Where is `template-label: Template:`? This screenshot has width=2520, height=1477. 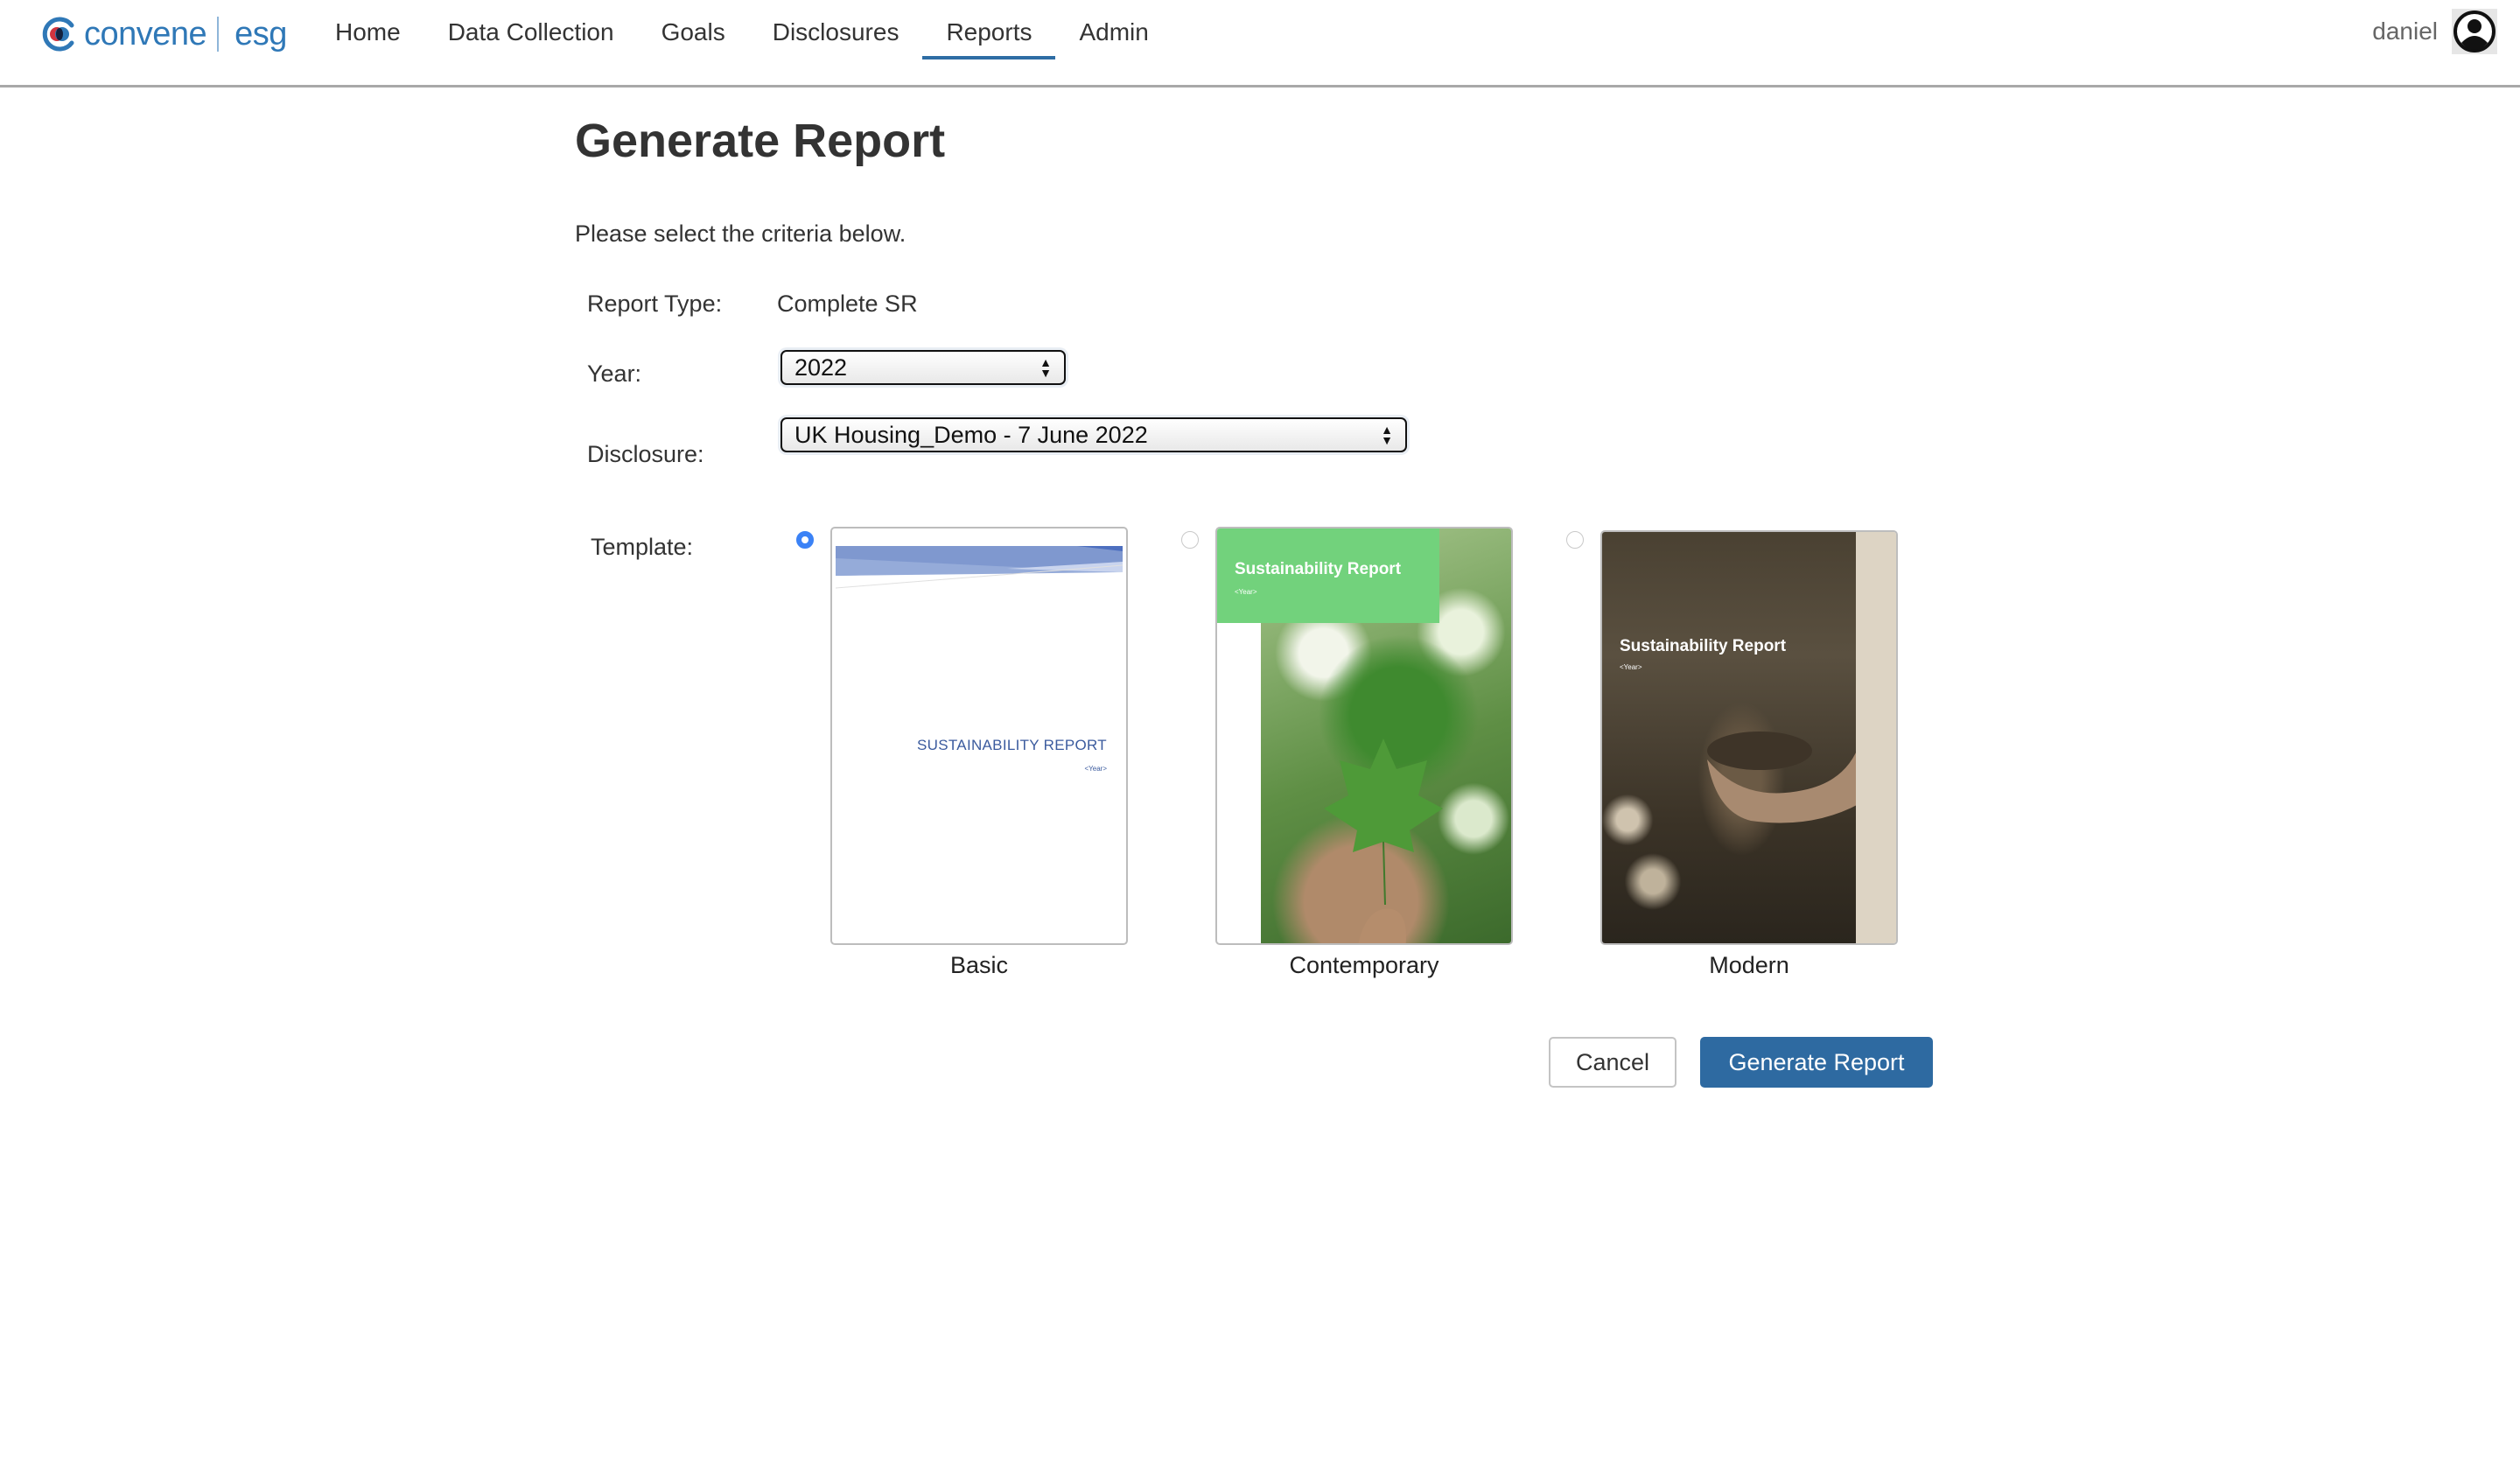 template-label: Template: is located at coordinates (642, 547).